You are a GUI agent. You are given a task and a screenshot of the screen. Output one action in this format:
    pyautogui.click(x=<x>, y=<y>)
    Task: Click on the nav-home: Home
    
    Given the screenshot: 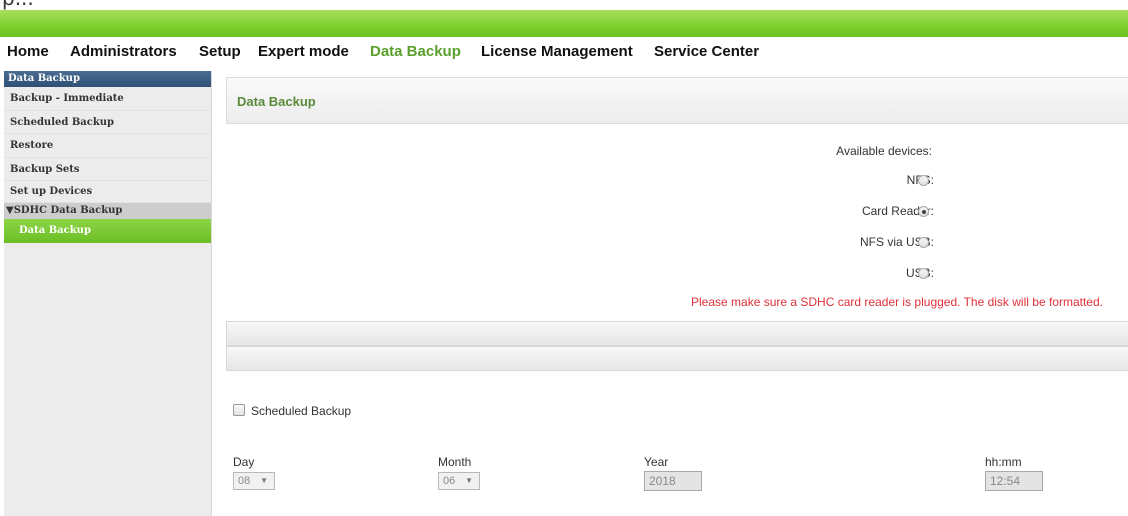 What is the action you would take?
    pyautogui.click(x=28, y=51)
    